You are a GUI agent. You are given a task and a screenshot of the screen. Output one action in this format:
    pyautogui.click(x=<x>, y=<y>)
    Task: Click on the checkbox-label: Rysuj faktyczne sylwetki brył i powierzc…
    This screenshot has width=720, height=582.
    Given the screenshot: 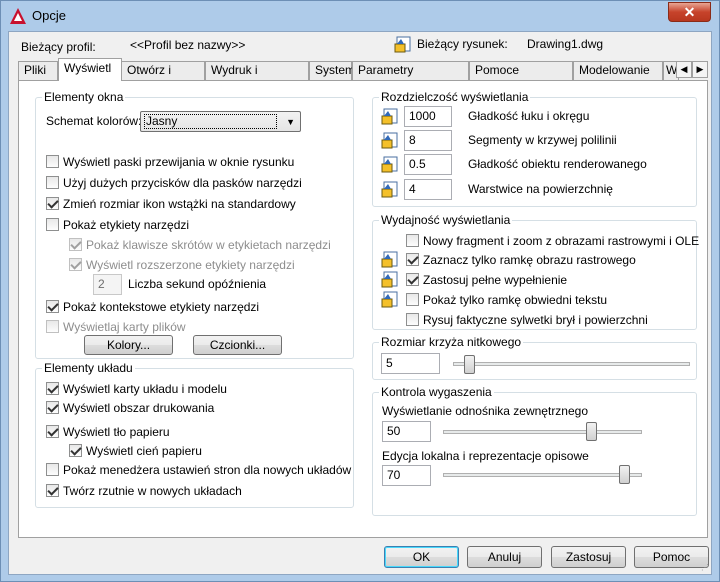 What is the action you would take?
    pyautogui.click(x=535, y=319)
    